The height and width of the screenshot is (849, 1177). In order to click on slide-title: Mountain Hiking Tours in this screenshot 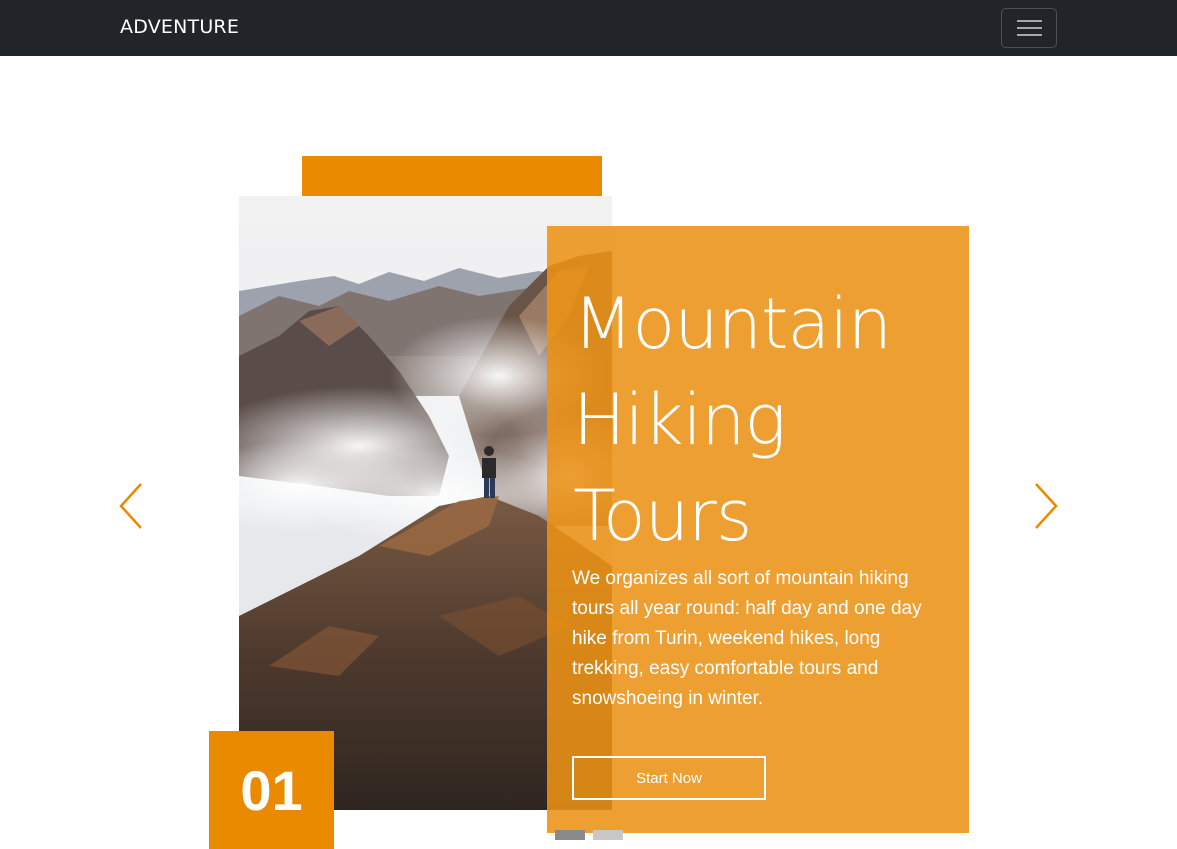, I will do `click(763, 420)`.